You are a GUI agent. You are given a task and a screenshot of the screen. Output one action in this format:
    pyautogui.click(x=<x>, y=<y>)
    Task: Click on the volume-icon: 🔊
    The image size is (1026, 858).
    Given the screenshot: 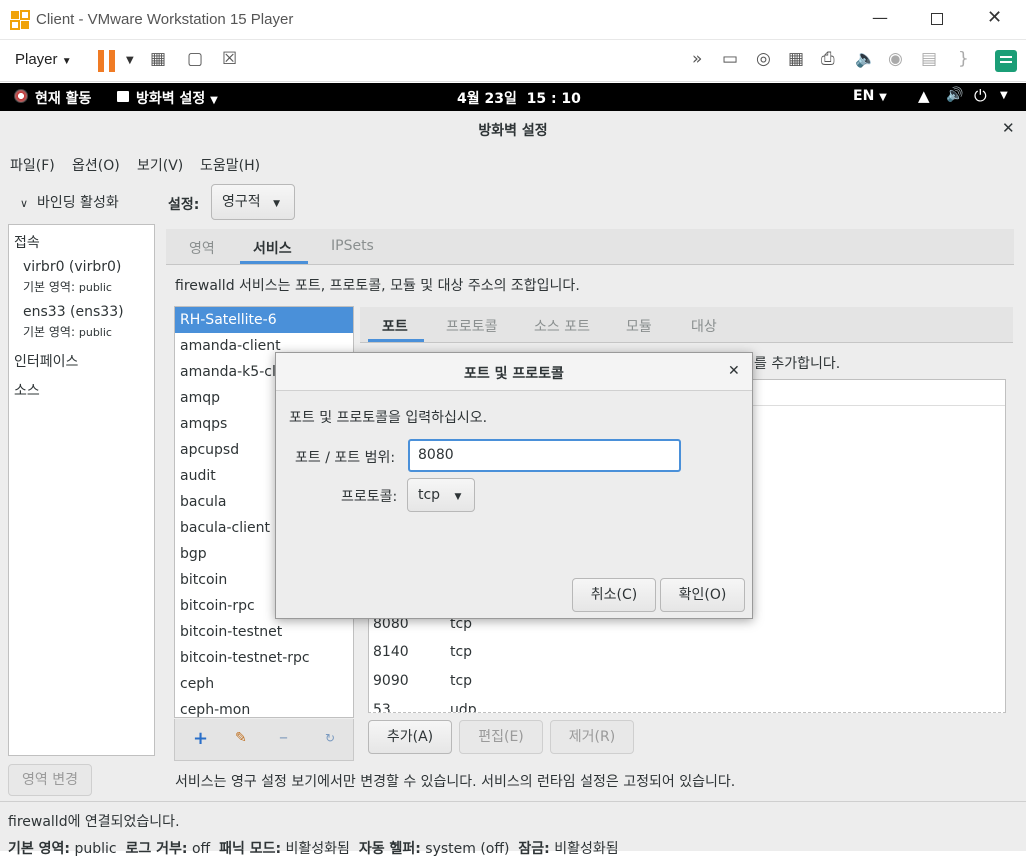 What is the action you would take?
    pyautogui.click(x=954, y=95)
    